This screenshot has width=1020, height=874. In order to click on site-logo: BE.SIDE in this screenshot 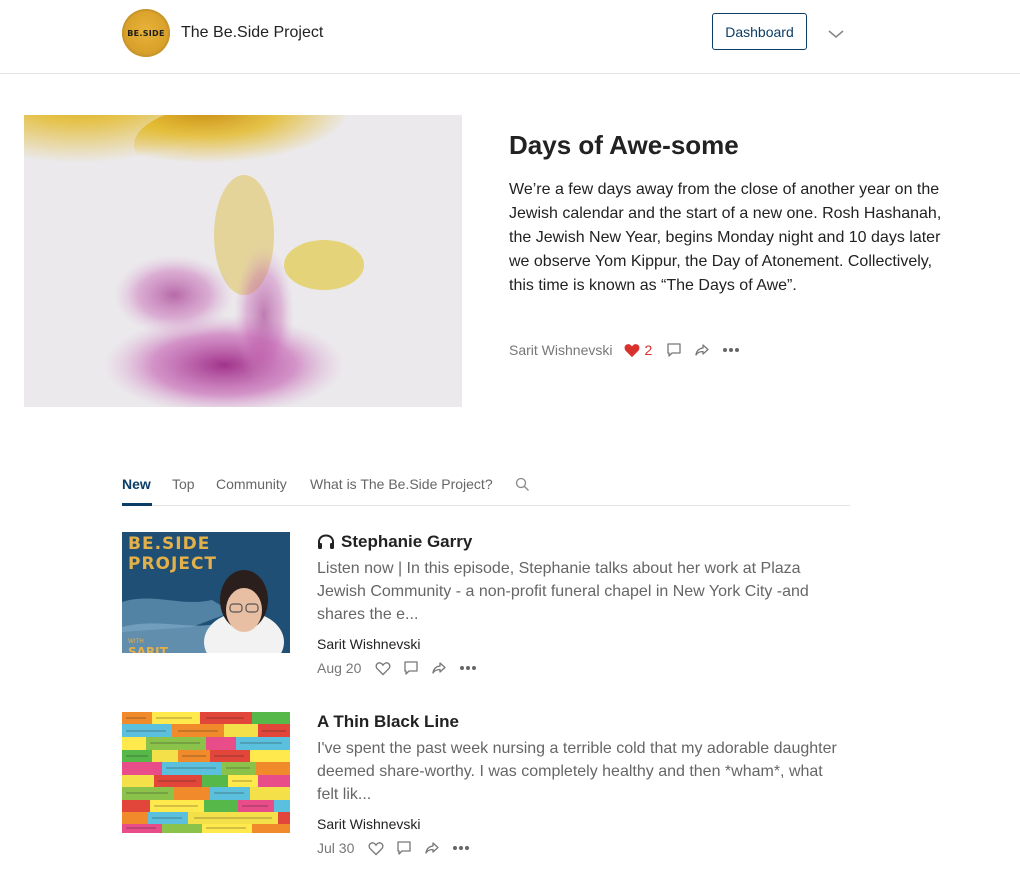, I will do `click(146, 33)`.